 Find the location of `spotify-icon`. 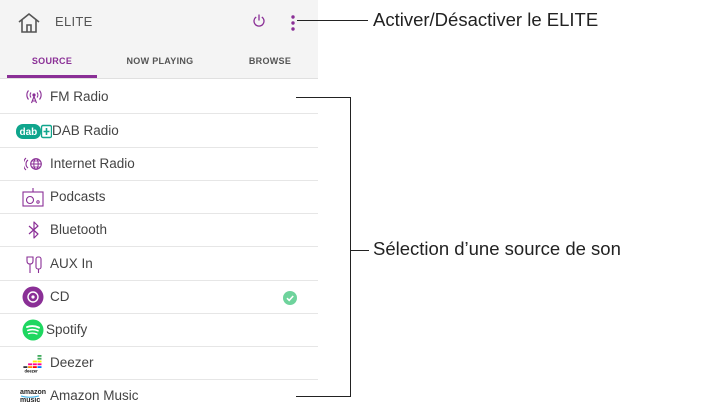

spotify-icon is located at coordinates (33, 330).